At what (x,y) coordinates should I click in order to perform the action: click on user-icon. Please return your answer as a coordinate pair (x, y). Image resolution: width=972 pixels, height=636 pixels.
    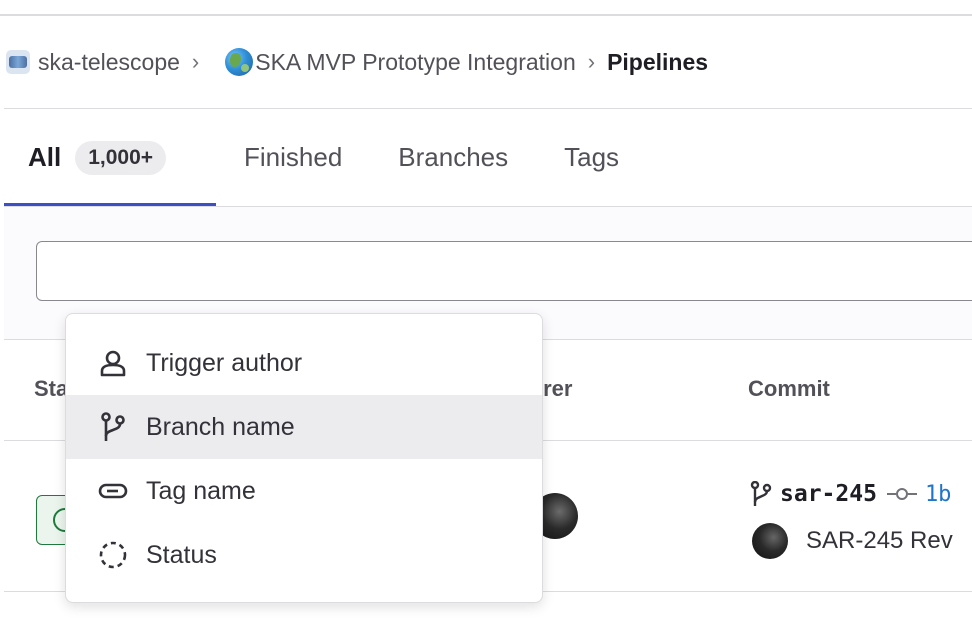
    Looking at the image, I should click on (113, 363).